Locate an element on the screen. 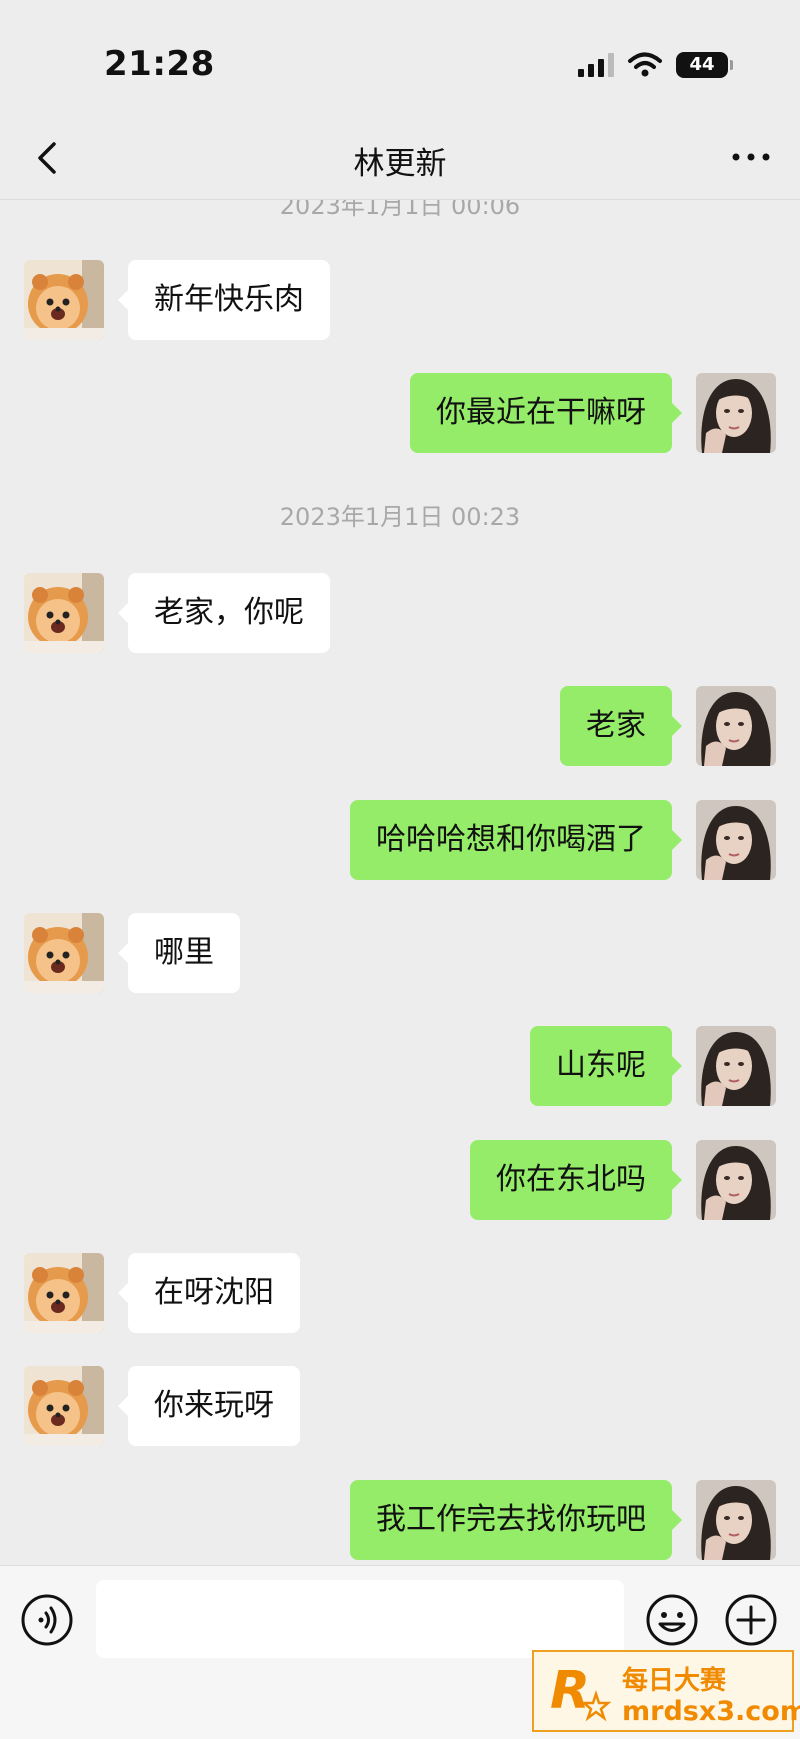 The height and width of the screenshot is (1739, 800). status-bar: 21:28 44 is located at coordinates (400, 60).